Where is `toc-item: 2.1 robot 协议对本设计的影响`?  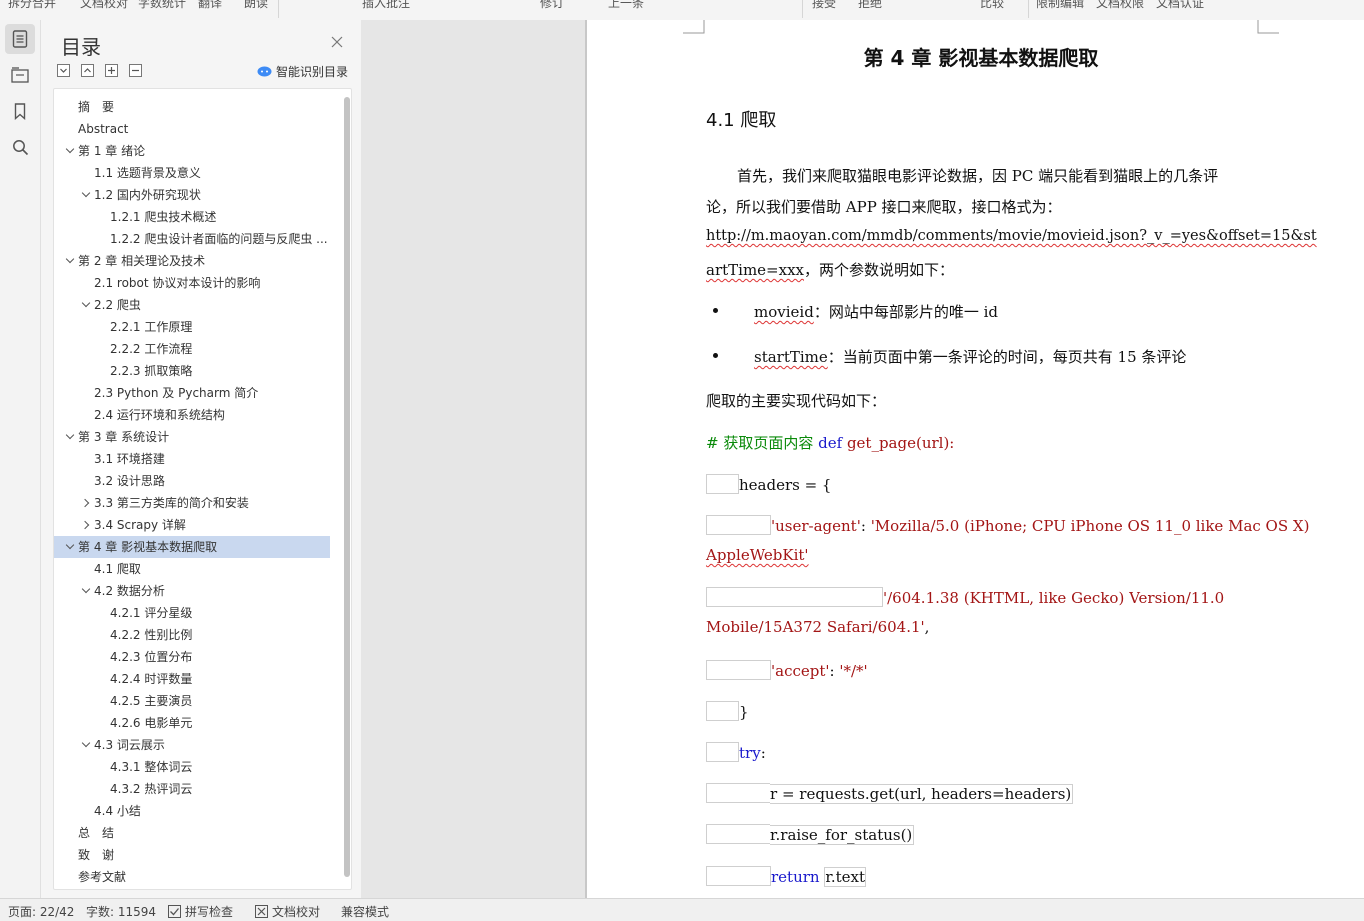 toc-item: 2.1 robot 协议对本设计的影响 is located at coordinates (192, 283).